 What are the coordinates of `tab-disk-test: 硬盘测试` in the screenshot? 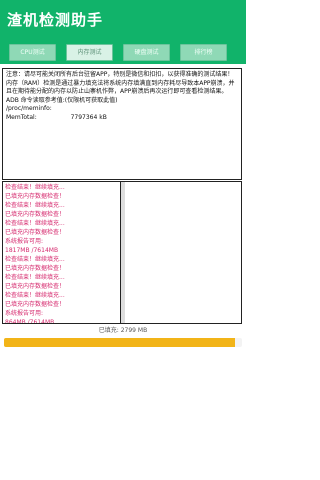 It's located at (146, 52).